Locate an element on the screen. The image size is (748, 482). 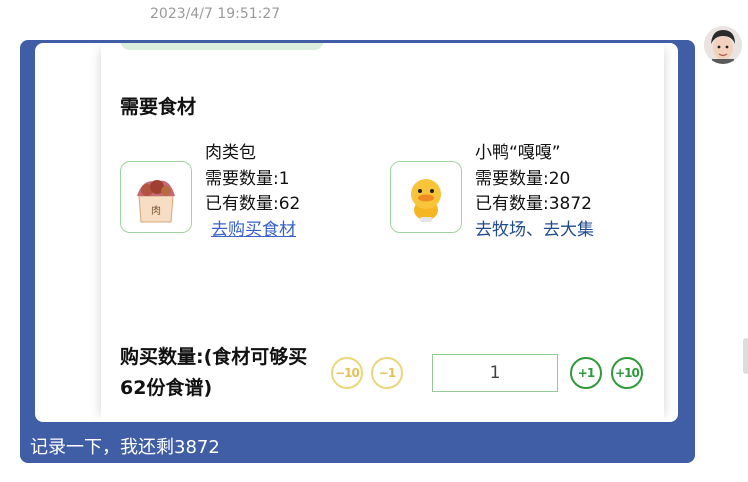
user-avatar is located at coordinates (723, 45).